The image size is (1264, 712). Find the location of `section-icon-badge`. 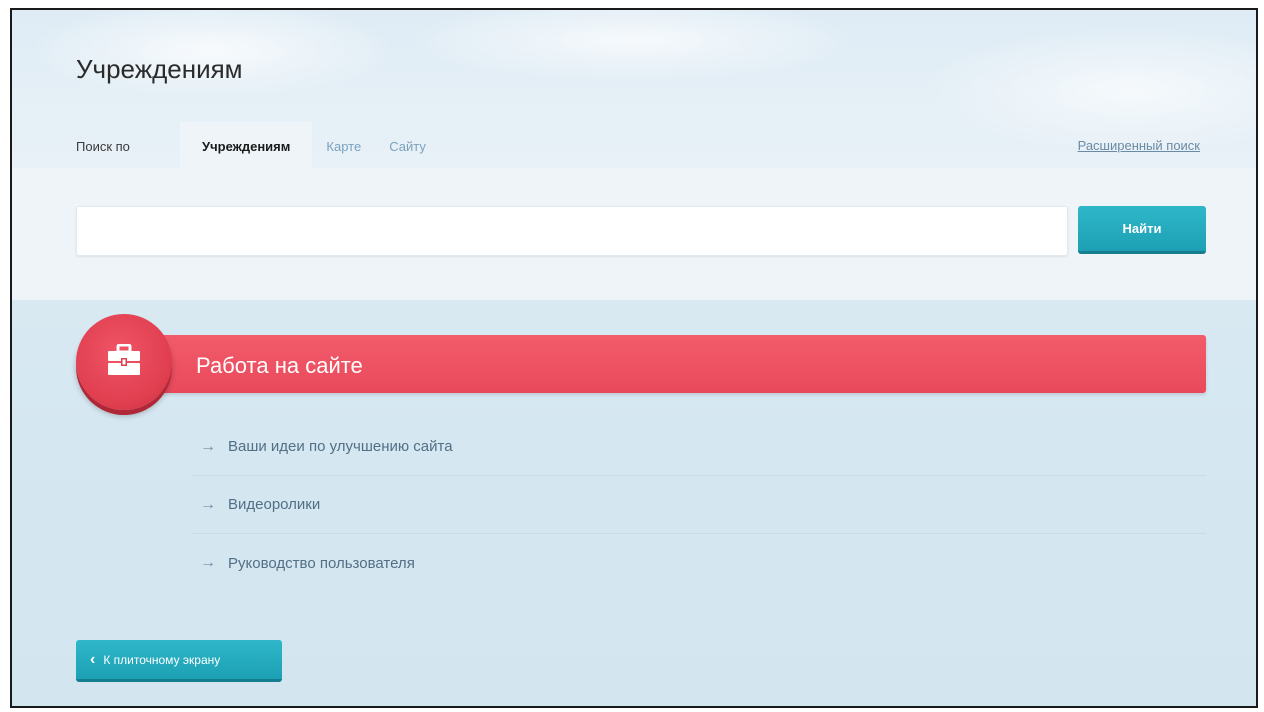

section-icon-badge is located at coordinates (124, 362).